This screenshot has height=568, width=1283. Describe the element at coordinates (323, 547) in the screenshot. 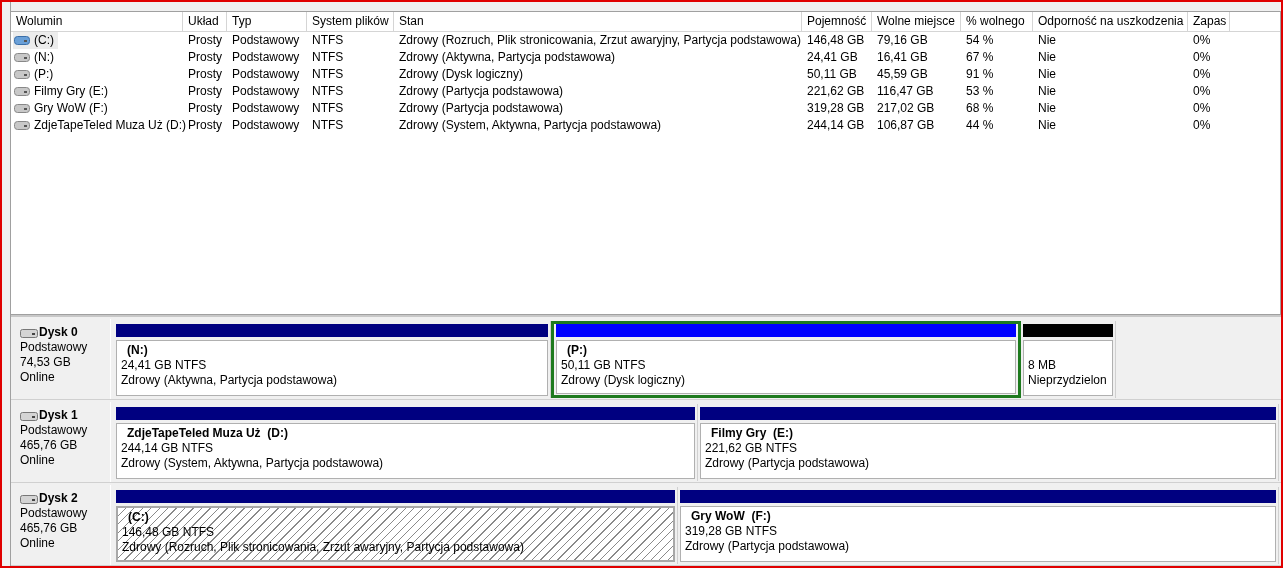

I see `partition-status: Zdrowy (Rozruch, Plik stronicowania, Zrzut awaryjny, Partycja podstawowa)` at that location.